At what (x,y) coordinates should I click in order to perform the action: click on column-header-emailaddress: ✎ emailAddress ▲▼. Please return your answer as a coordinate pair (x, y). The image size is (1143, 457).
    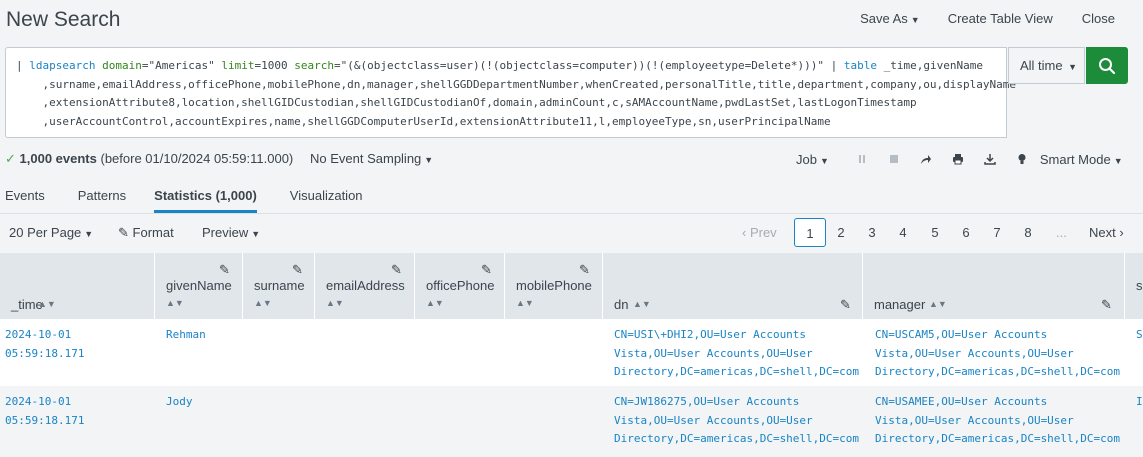
    Looking at the image, I should click on (365, 286).